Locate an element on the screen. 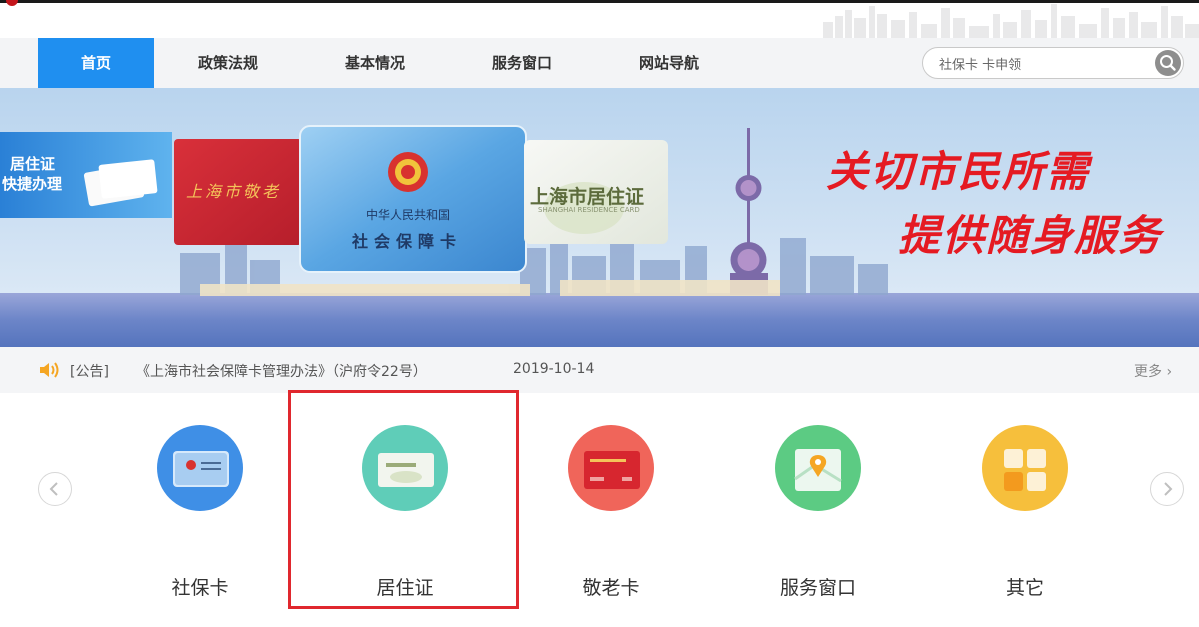 The height and width of the screenshot is (627, 1199). search-button is located at coordinates (1168, 63).